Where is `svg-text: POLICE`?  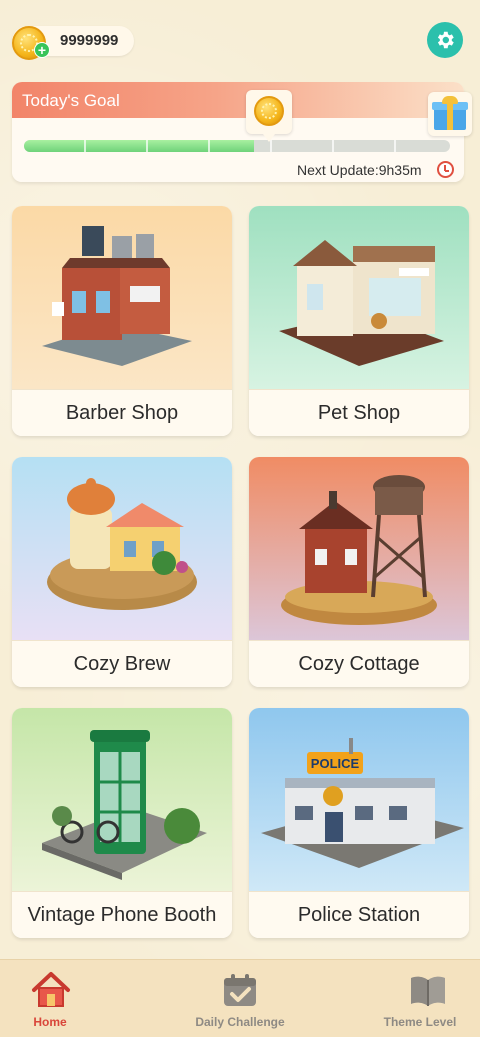 svg-text: POLICE is located at coordinates (335, 763).